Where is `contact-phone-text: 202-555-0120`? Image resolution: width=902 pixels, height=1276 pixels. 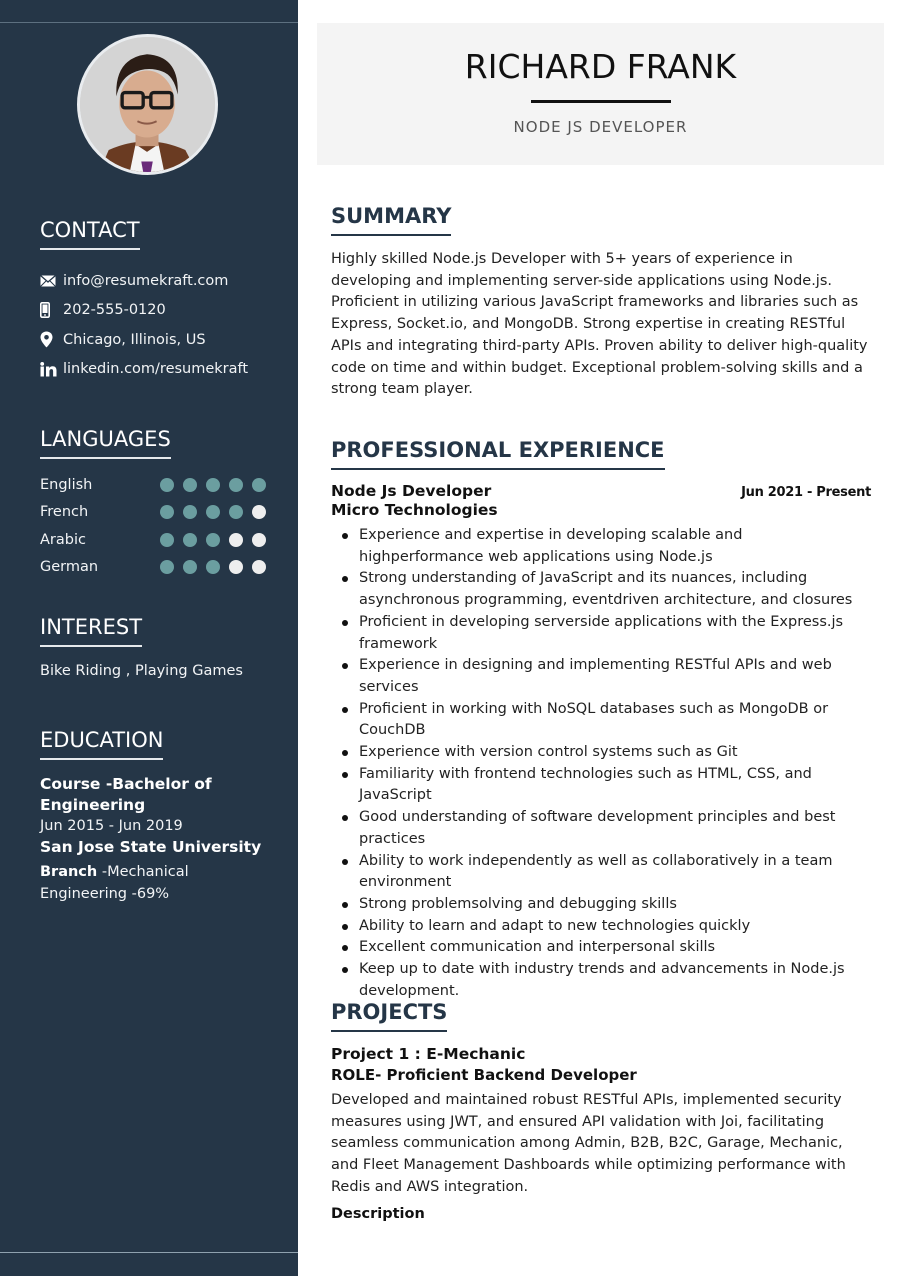
contact-phone-text: 202-555-0120 is located at coordinates (114, 310).